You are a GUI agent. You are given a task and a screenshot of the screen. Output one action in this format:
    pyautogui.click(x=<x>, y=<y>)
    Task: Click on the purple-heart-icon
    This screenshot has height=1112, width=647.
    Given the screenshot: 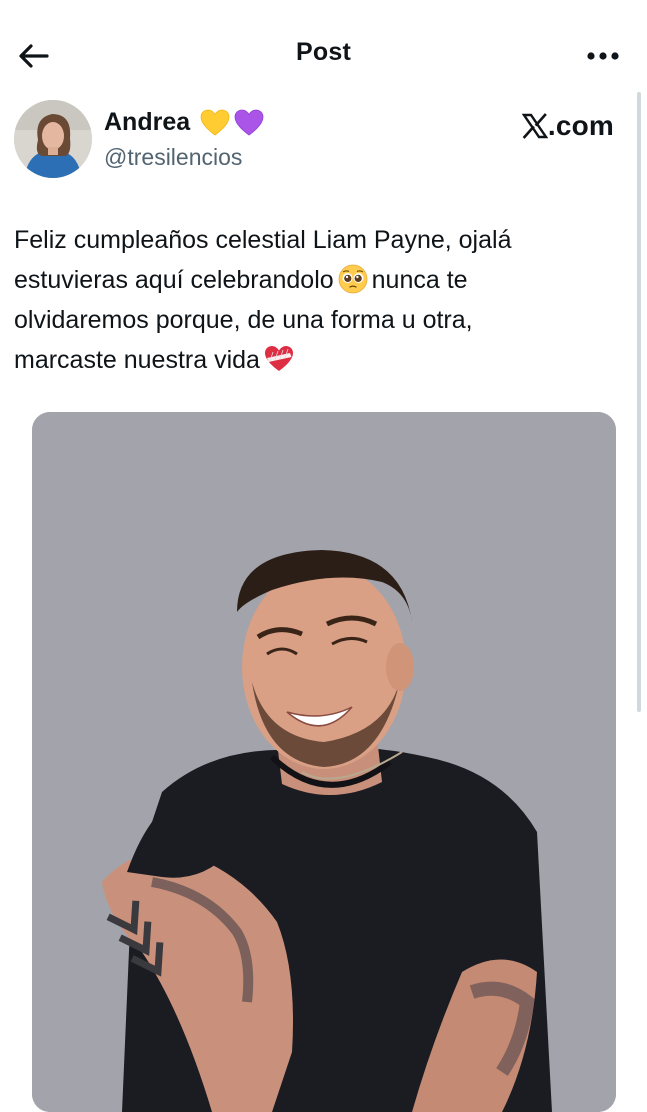 What is the action you would take?
    pyautogui.click(x=249, y=122)
    